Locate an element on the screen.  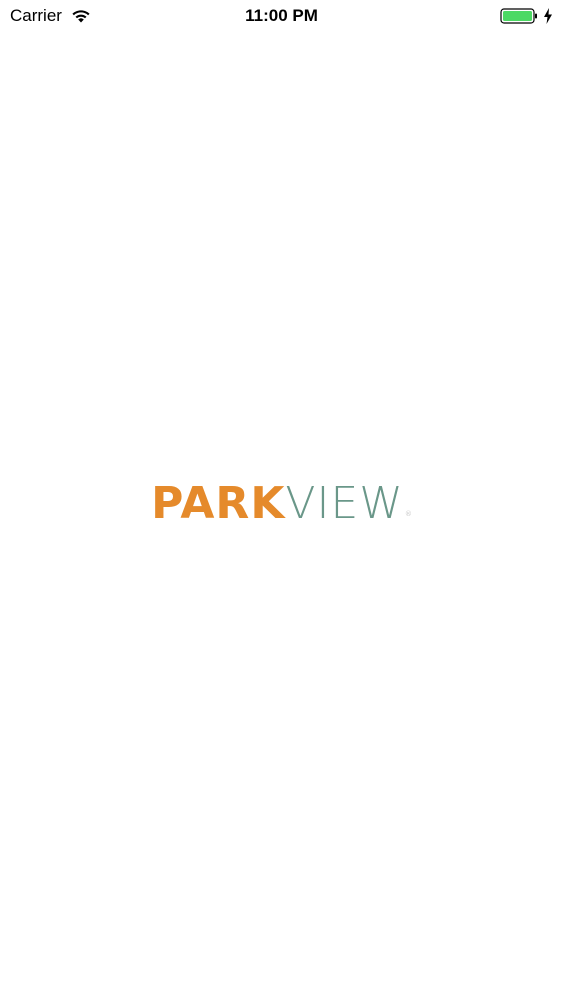
status-right is located at coordinates (526, 16).